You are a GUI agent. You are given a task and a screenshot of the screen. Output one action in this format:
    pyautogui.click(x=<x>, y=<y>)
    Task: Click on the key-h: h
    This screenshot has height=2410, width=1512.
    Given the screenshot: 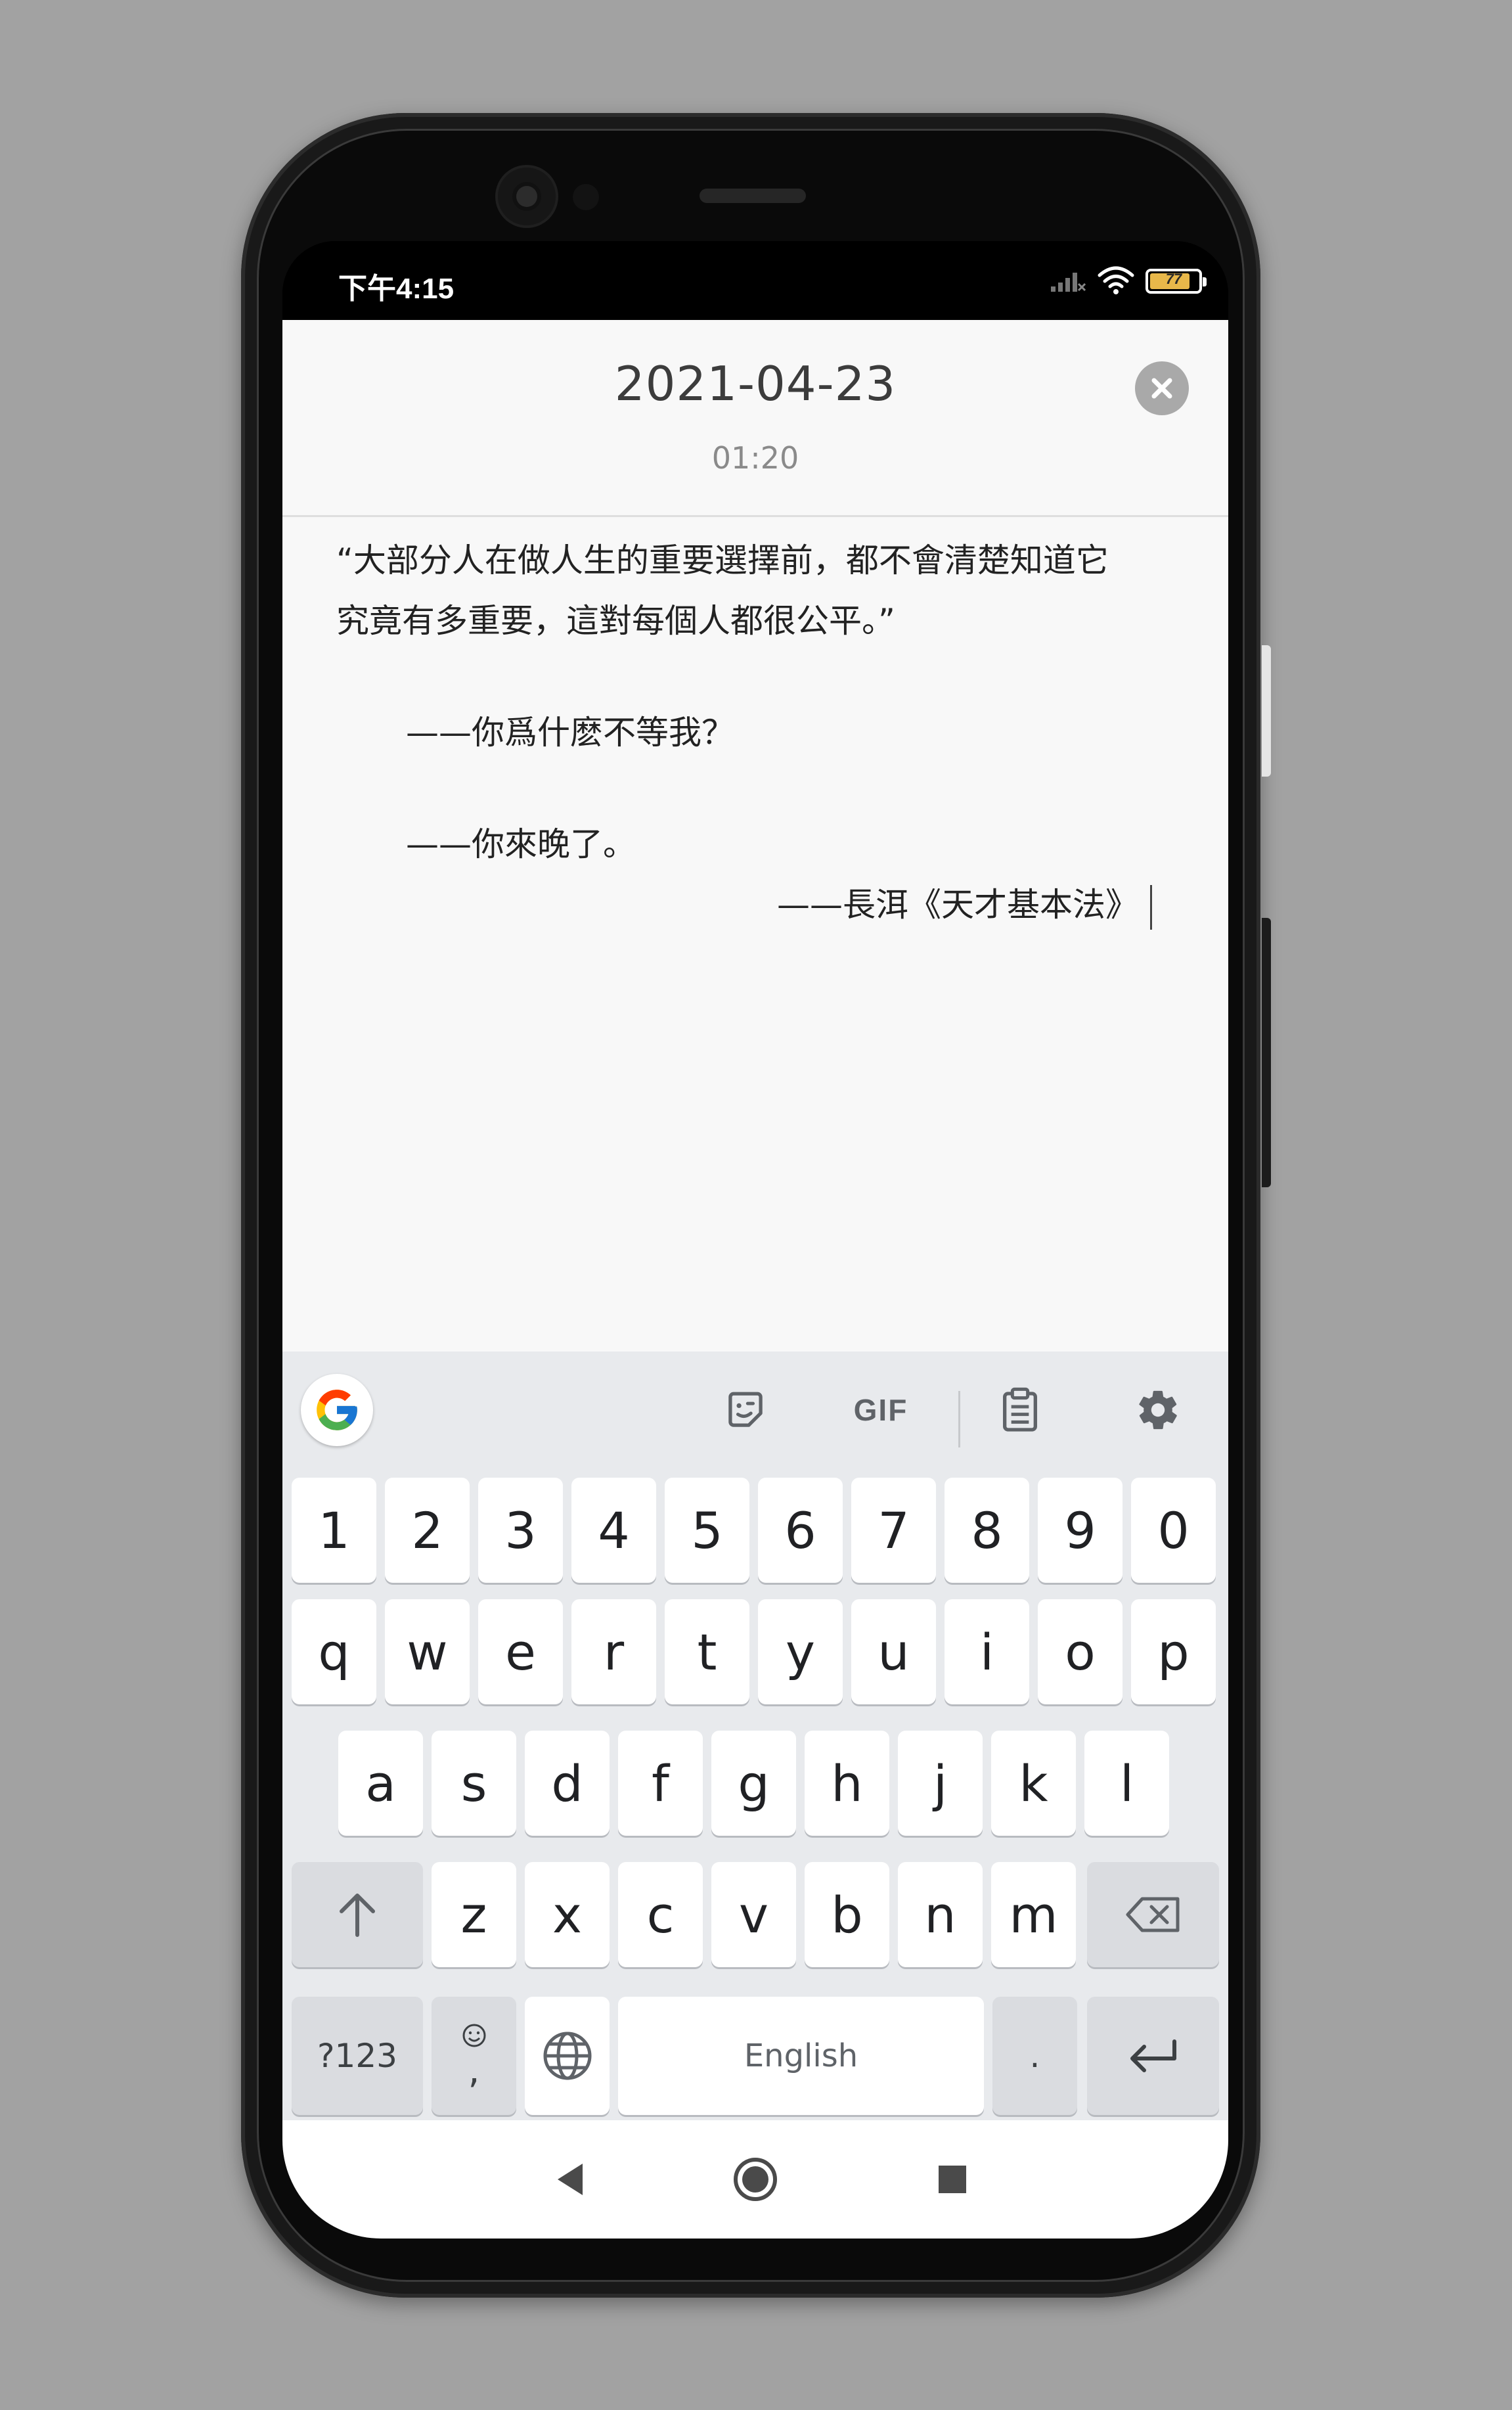 What is the action you would take?
    pyautogui.click(x=847, y=1783)
    